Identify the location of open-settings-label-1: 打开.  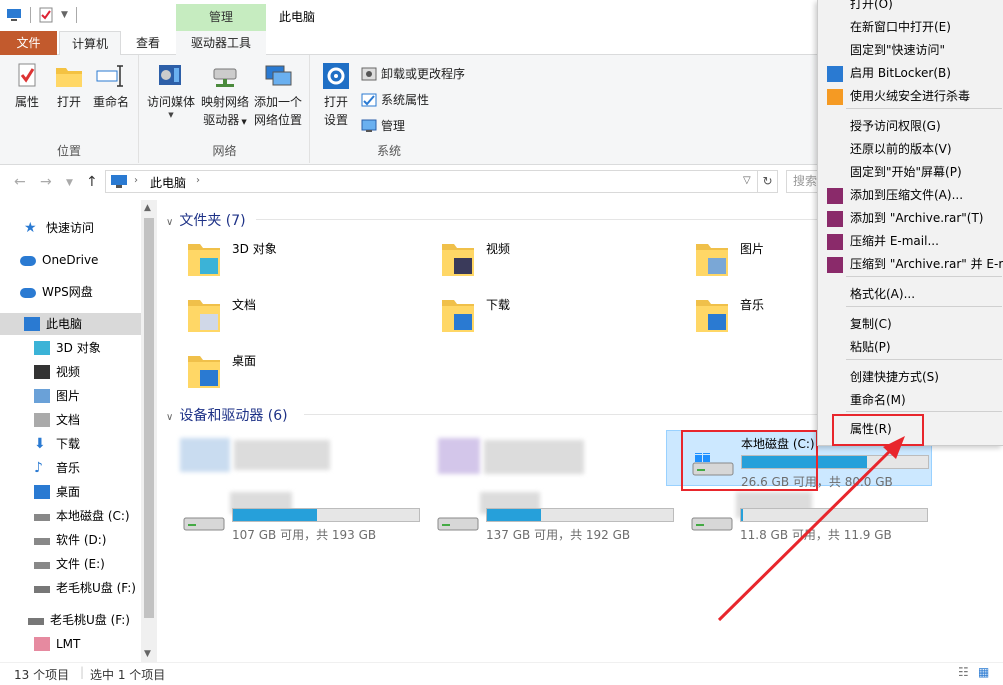
(335, 102).